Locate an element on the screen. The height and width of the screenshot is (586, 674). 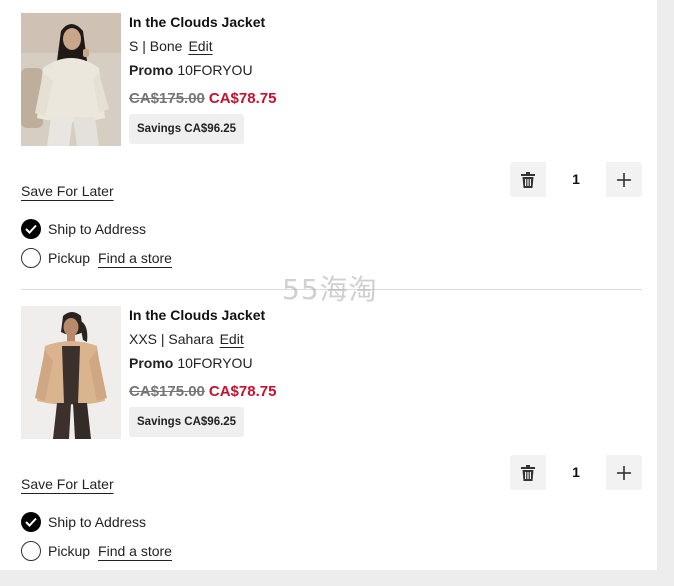
variant-text: S | Bone is located at coordinates (156, 46).